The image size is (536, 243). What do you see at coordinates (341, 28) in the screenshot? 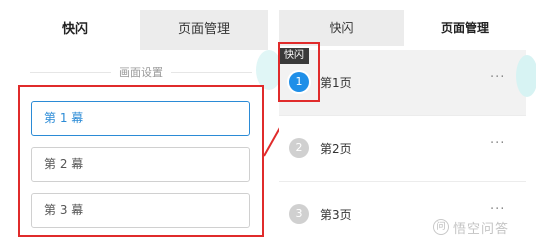
I see `tab-kuaishan: 快闪` at bounding box center [341, 28].